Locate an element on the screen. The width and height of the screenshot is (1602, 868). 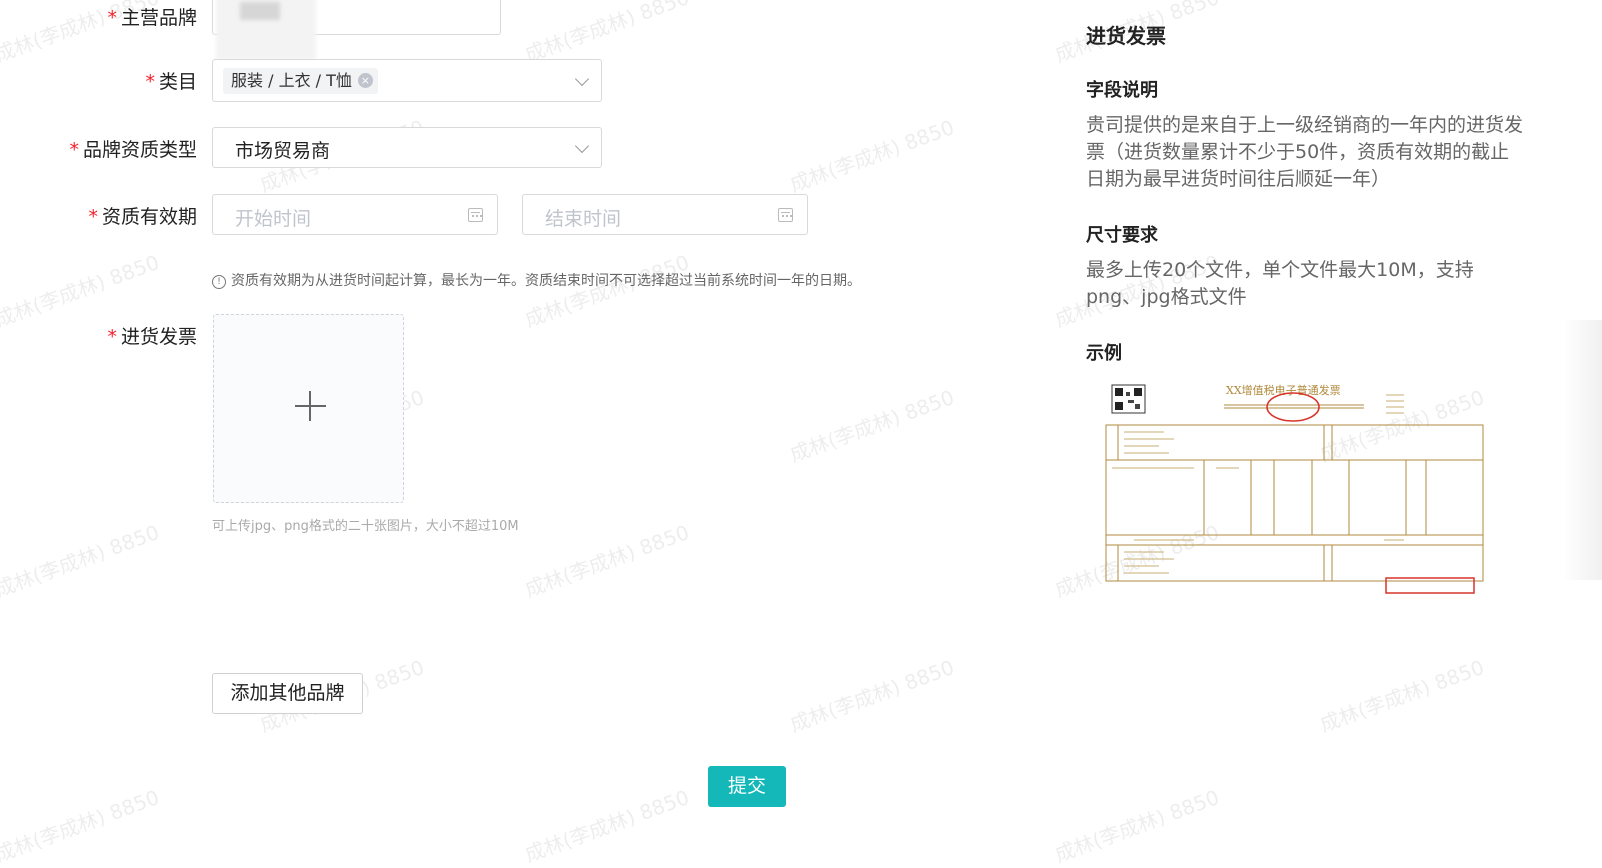
category-tag-text: 服装 / 上衣 / T恤 is located at coordinates (291, 80).